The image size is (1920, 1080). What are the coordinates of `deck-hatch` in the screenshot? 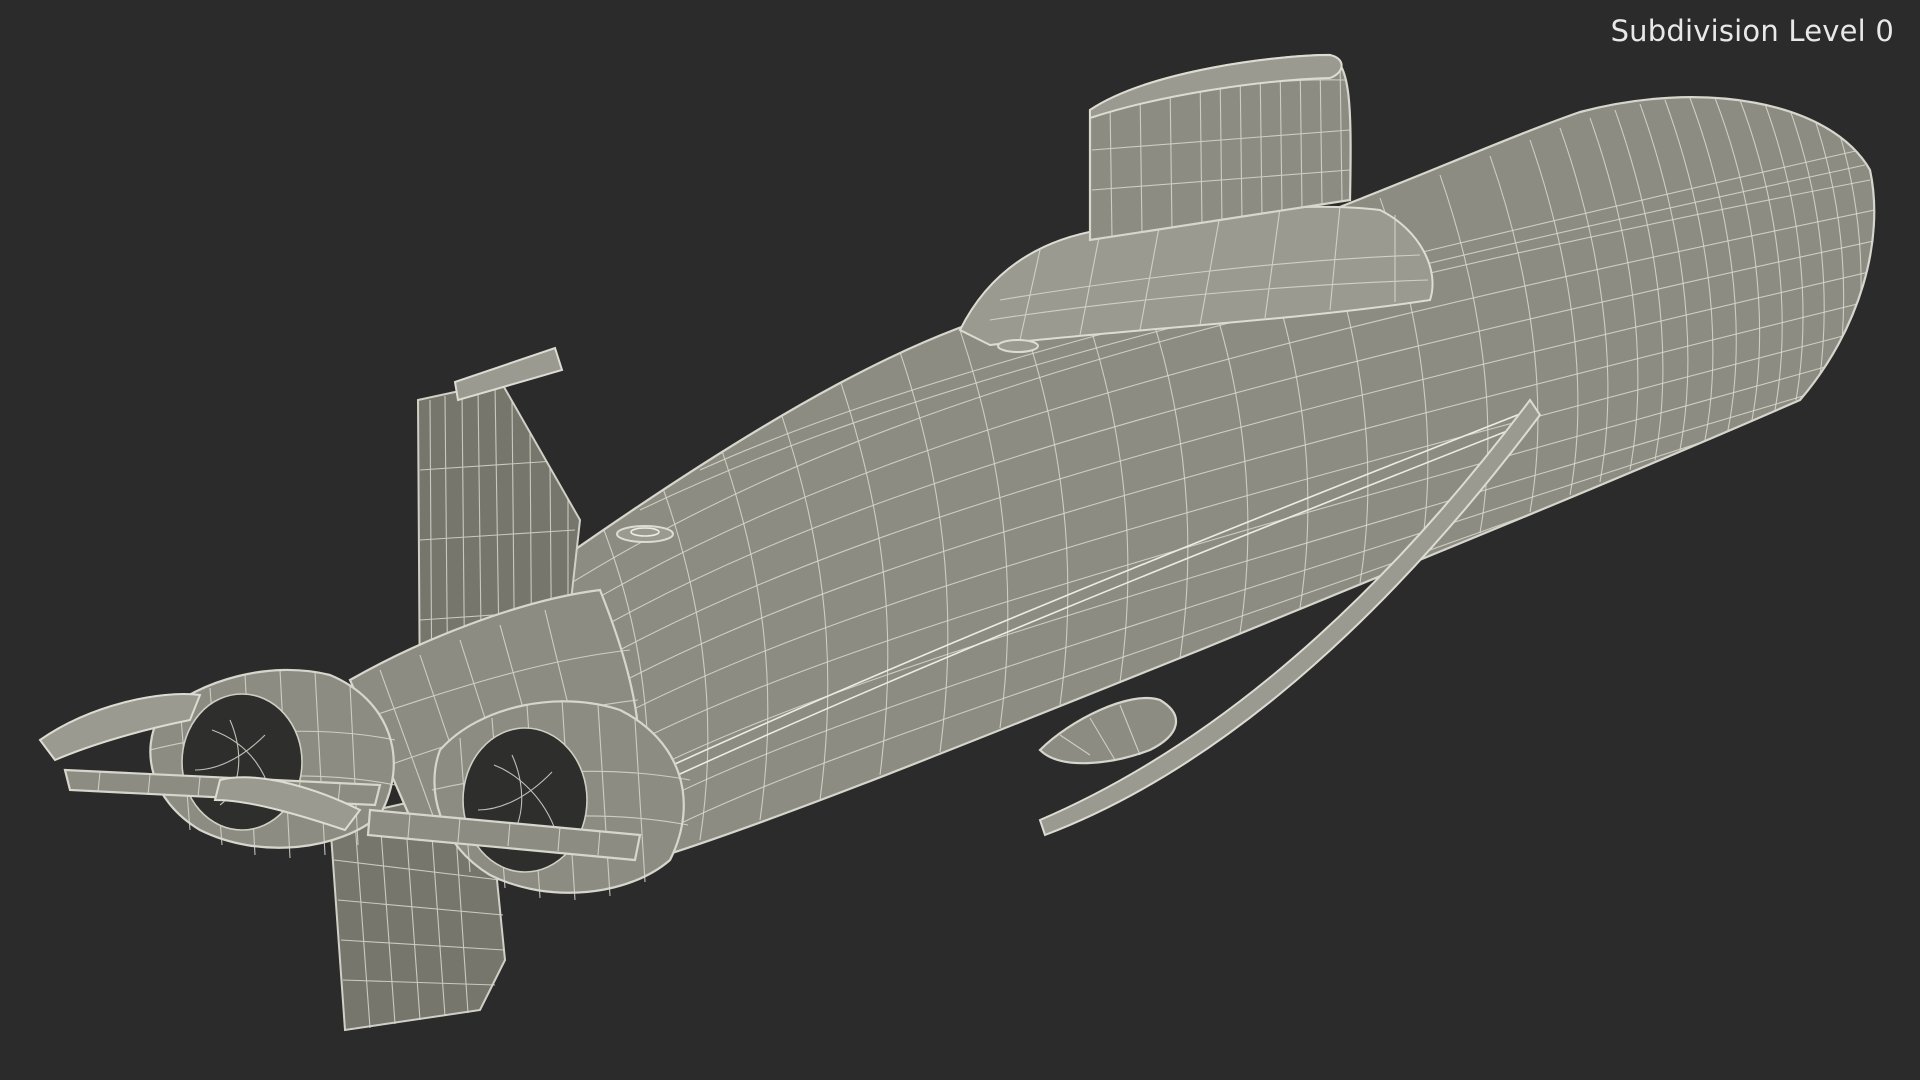 It's located at (645, 534).